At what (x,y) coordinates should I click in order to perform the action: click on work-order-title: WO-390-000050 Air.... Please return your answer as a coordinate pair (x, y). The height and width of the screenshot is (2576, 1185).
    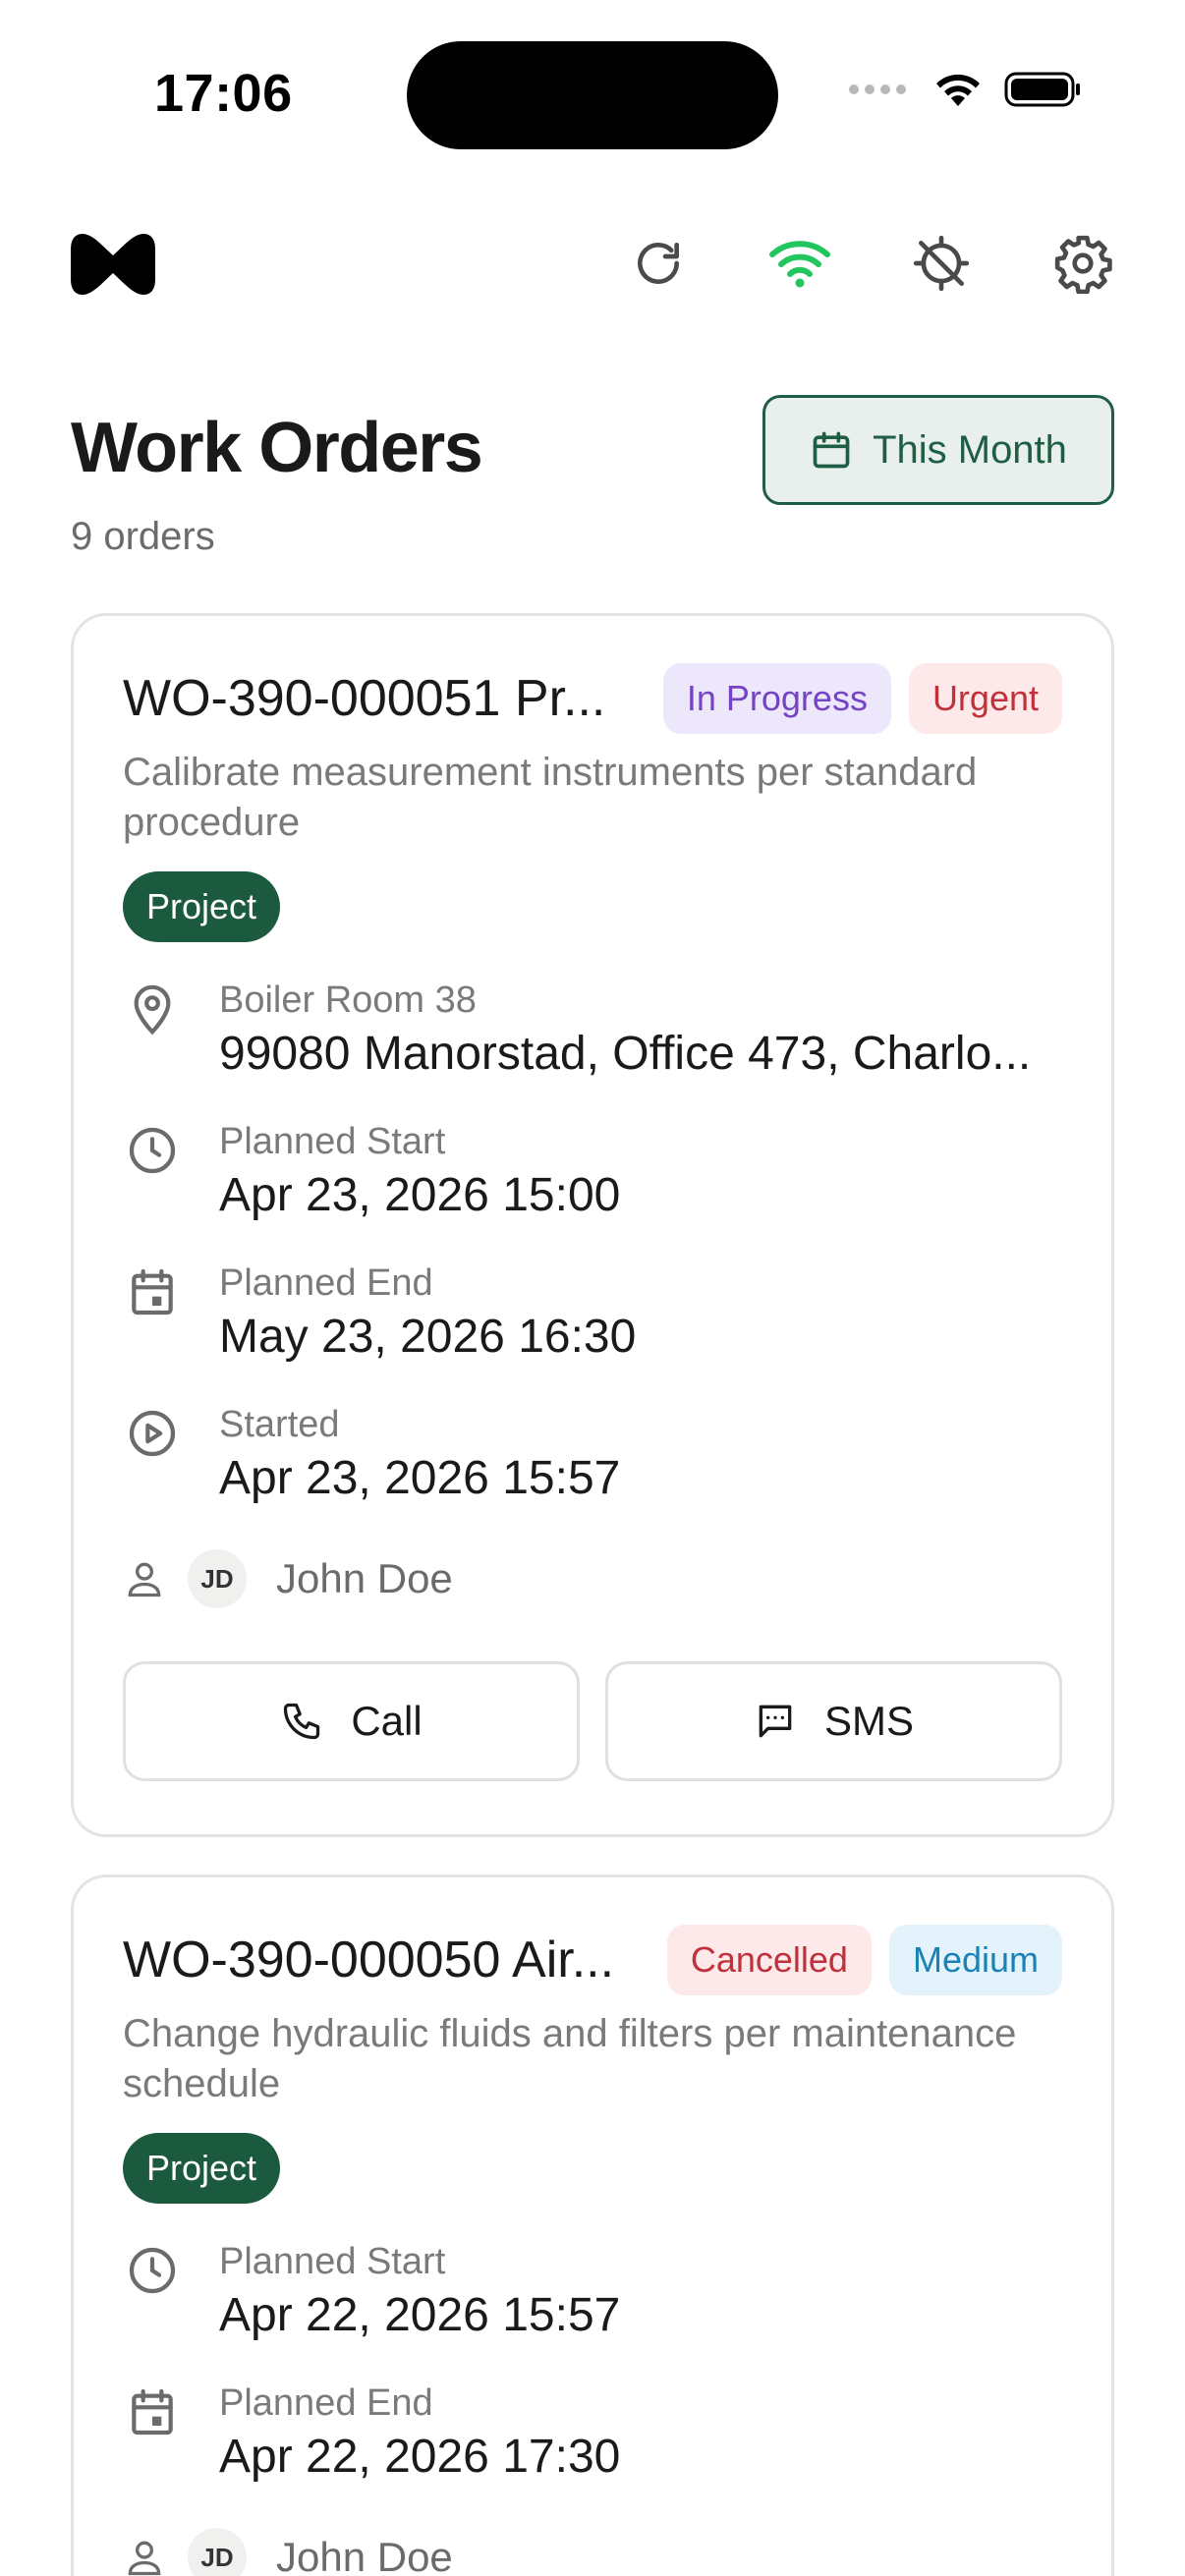
    Looking at the image, I should click on (369, 1960).